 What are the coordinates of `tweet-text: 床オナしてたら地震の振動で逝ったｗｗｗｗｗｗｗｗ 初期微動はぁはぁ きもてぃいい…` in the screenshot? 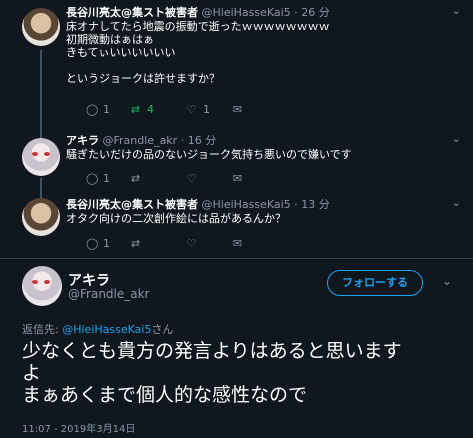 It's located at (198, 52).